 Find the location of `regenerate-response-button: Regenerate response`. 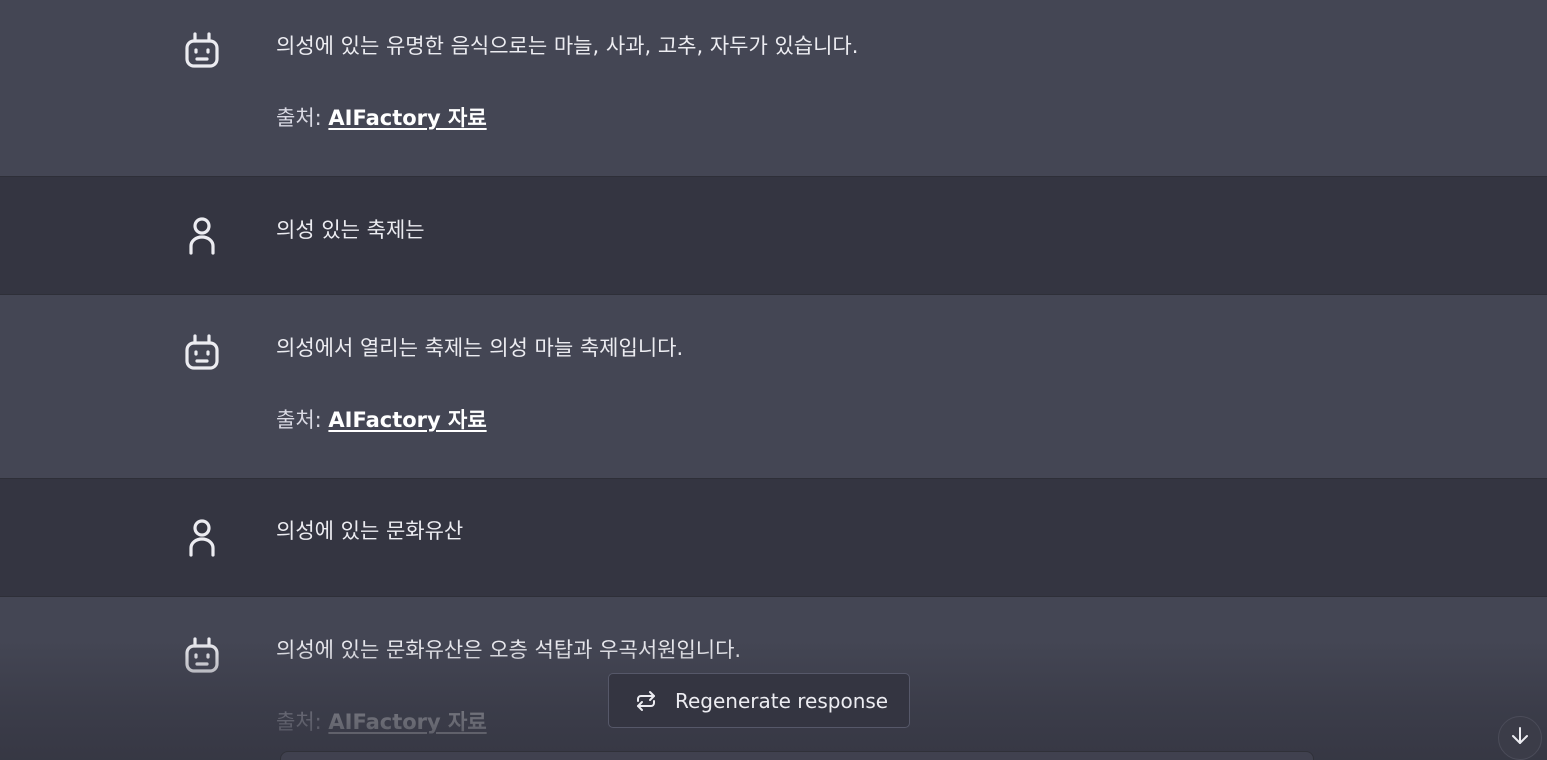

regenerate-response-button: Regenerate response is located at coordinates (759, 700).